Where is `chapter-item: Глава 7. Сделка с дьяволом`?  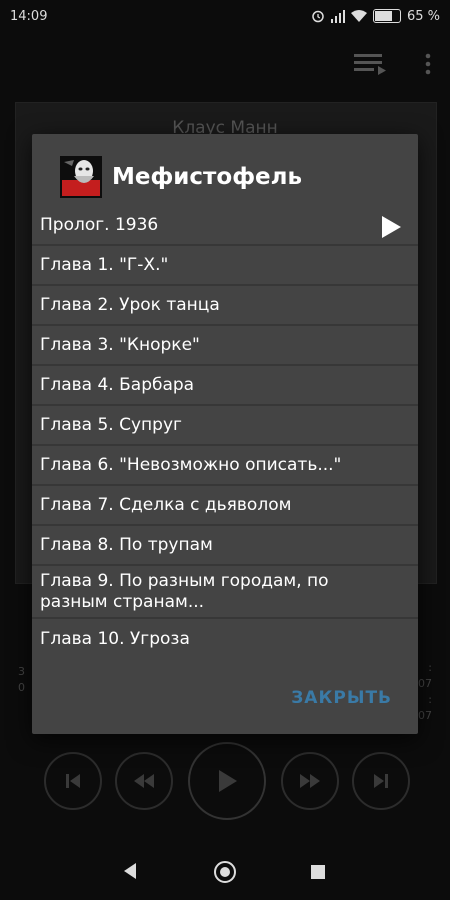
chapter-item: Глава 7. Сделка с дьяволом is located at coordinates (225, 506).